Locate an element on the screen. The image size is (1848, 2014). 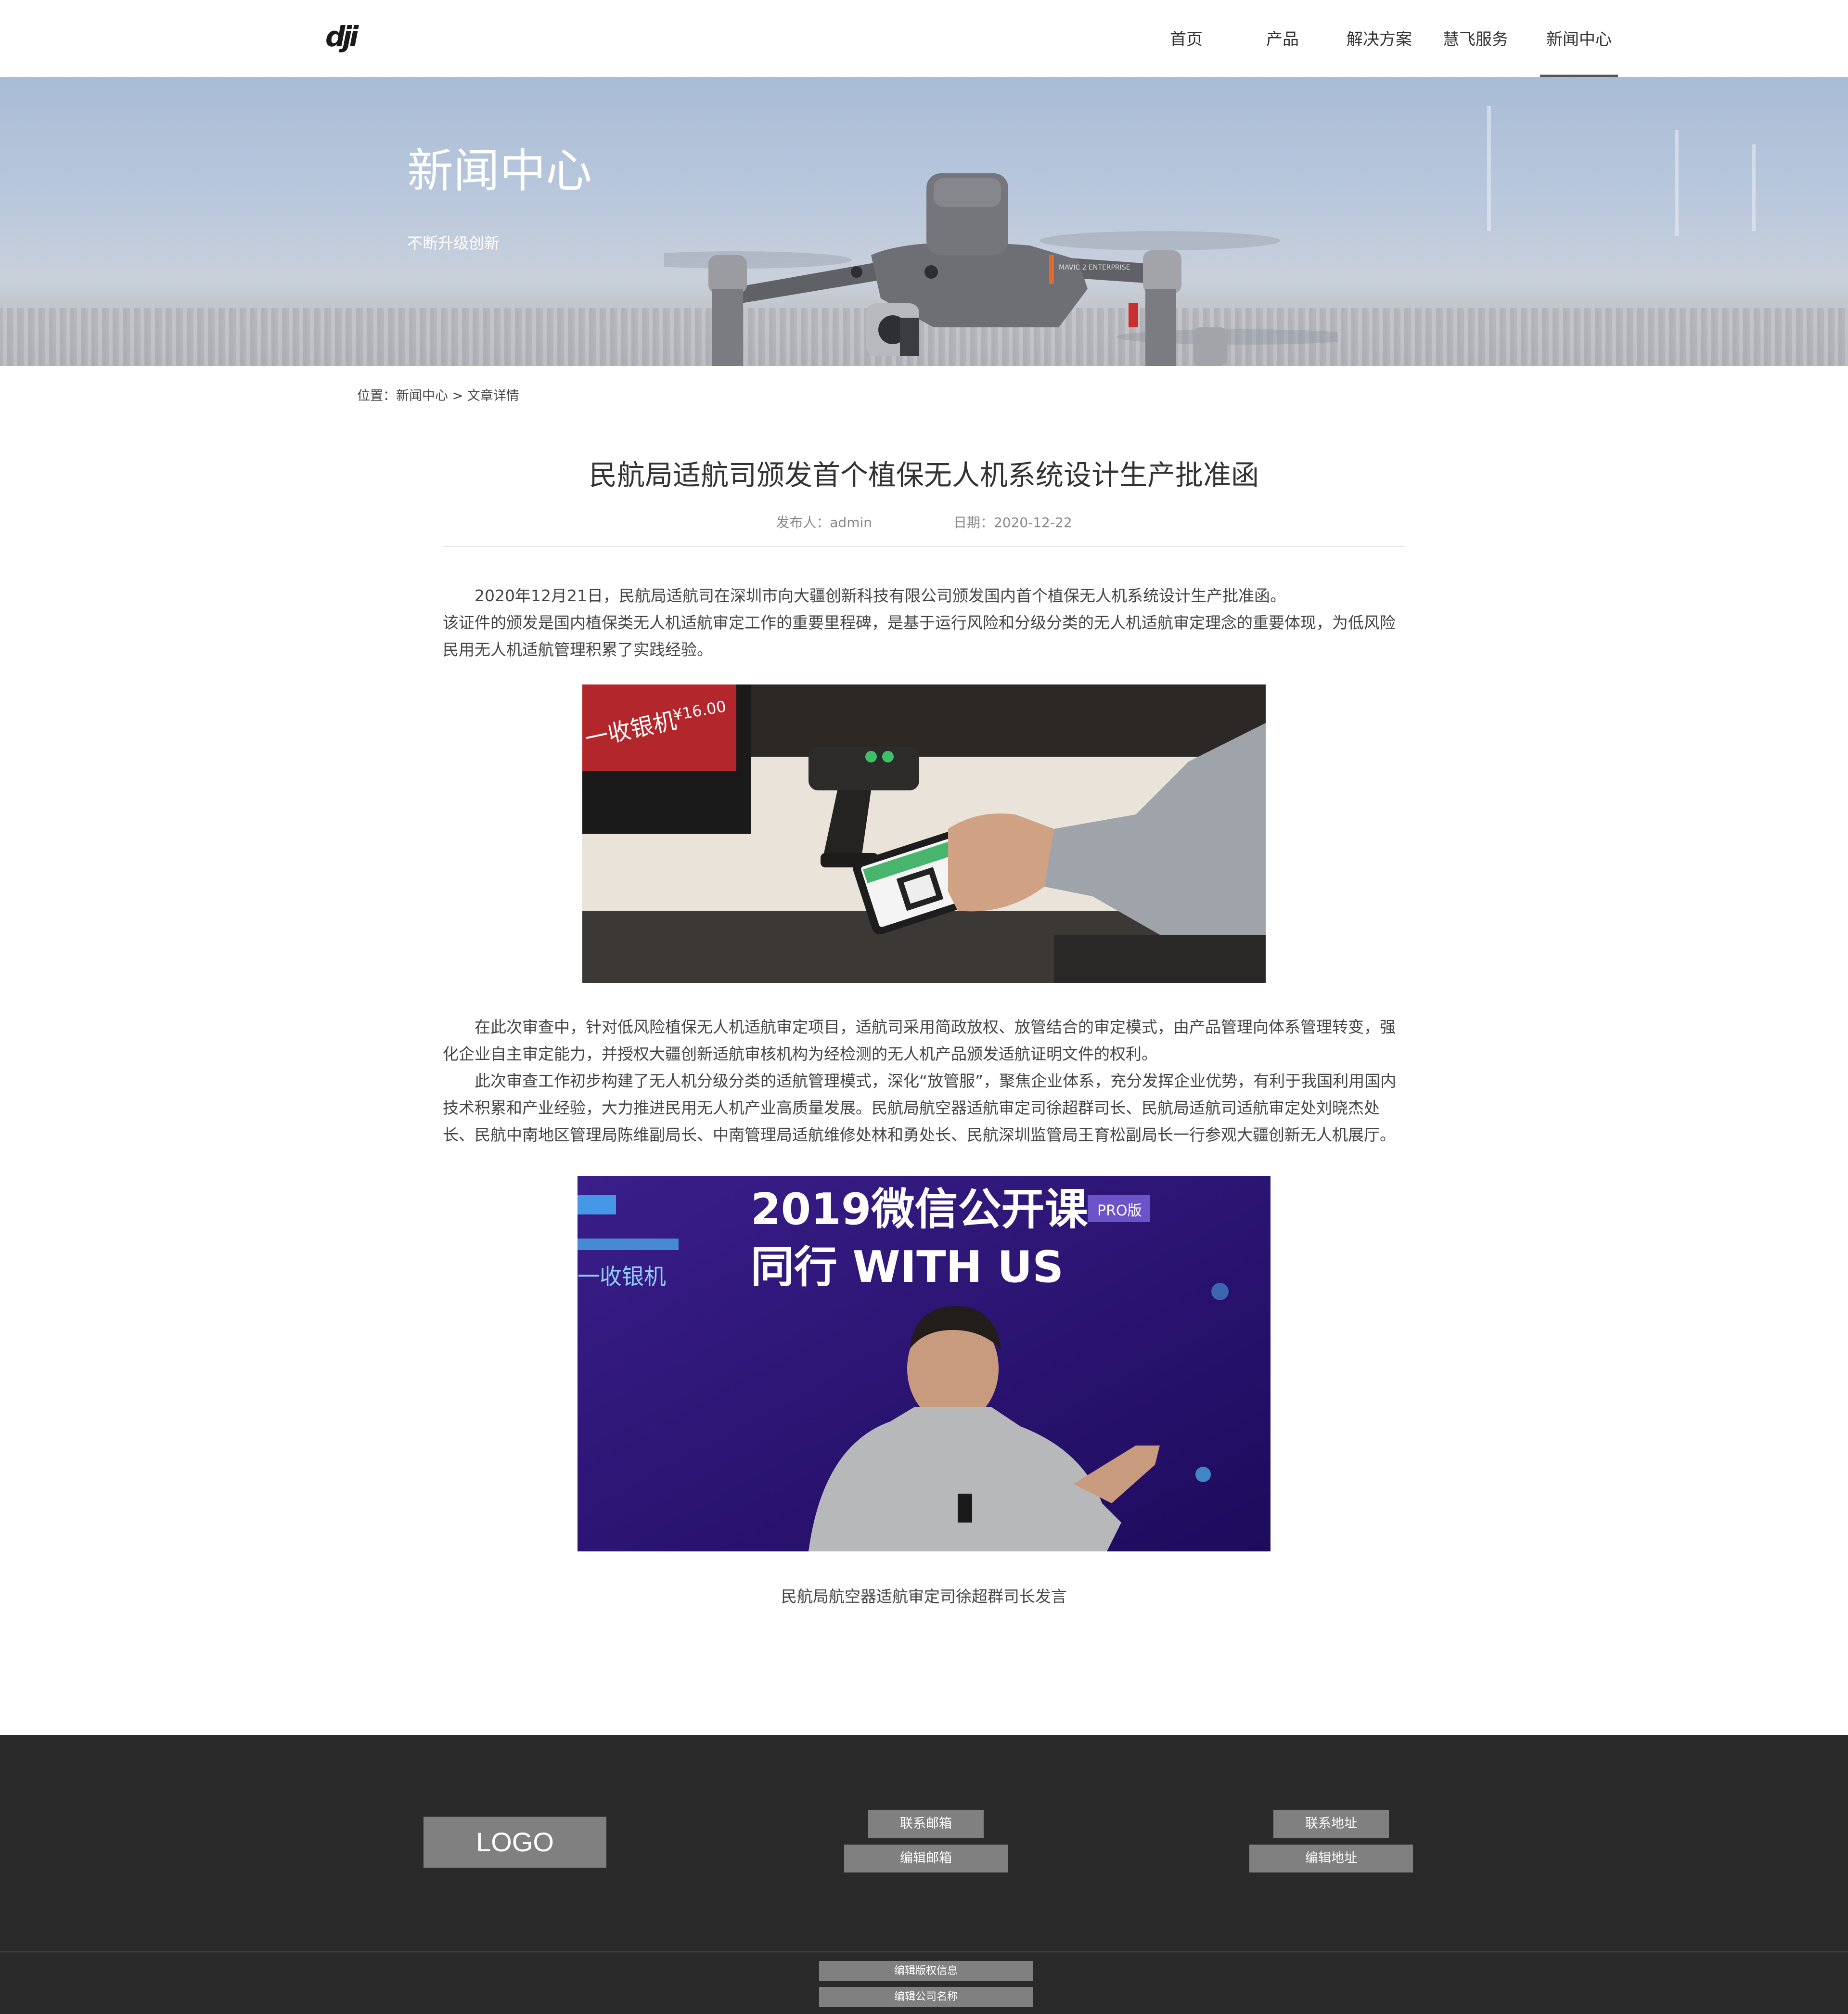
footer-email-label: 联系邮箱 is located at coordinates (926, 1824).